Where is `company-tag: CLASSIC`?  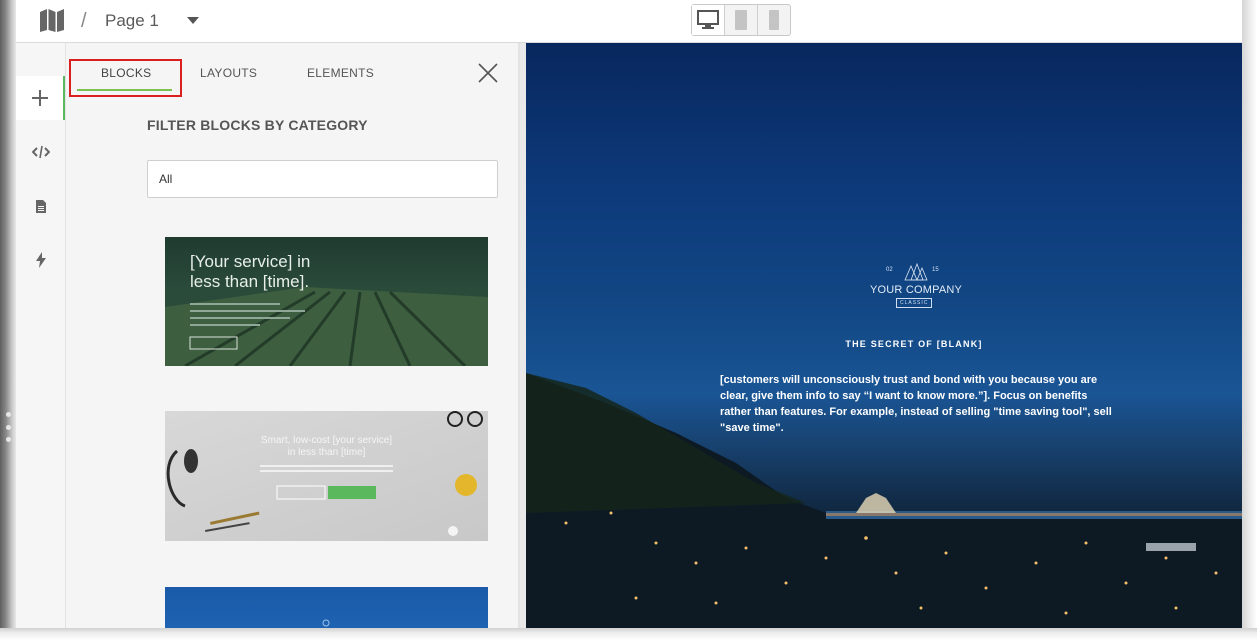 company-tag: CLASSIC is located at coordinates (914, 303).